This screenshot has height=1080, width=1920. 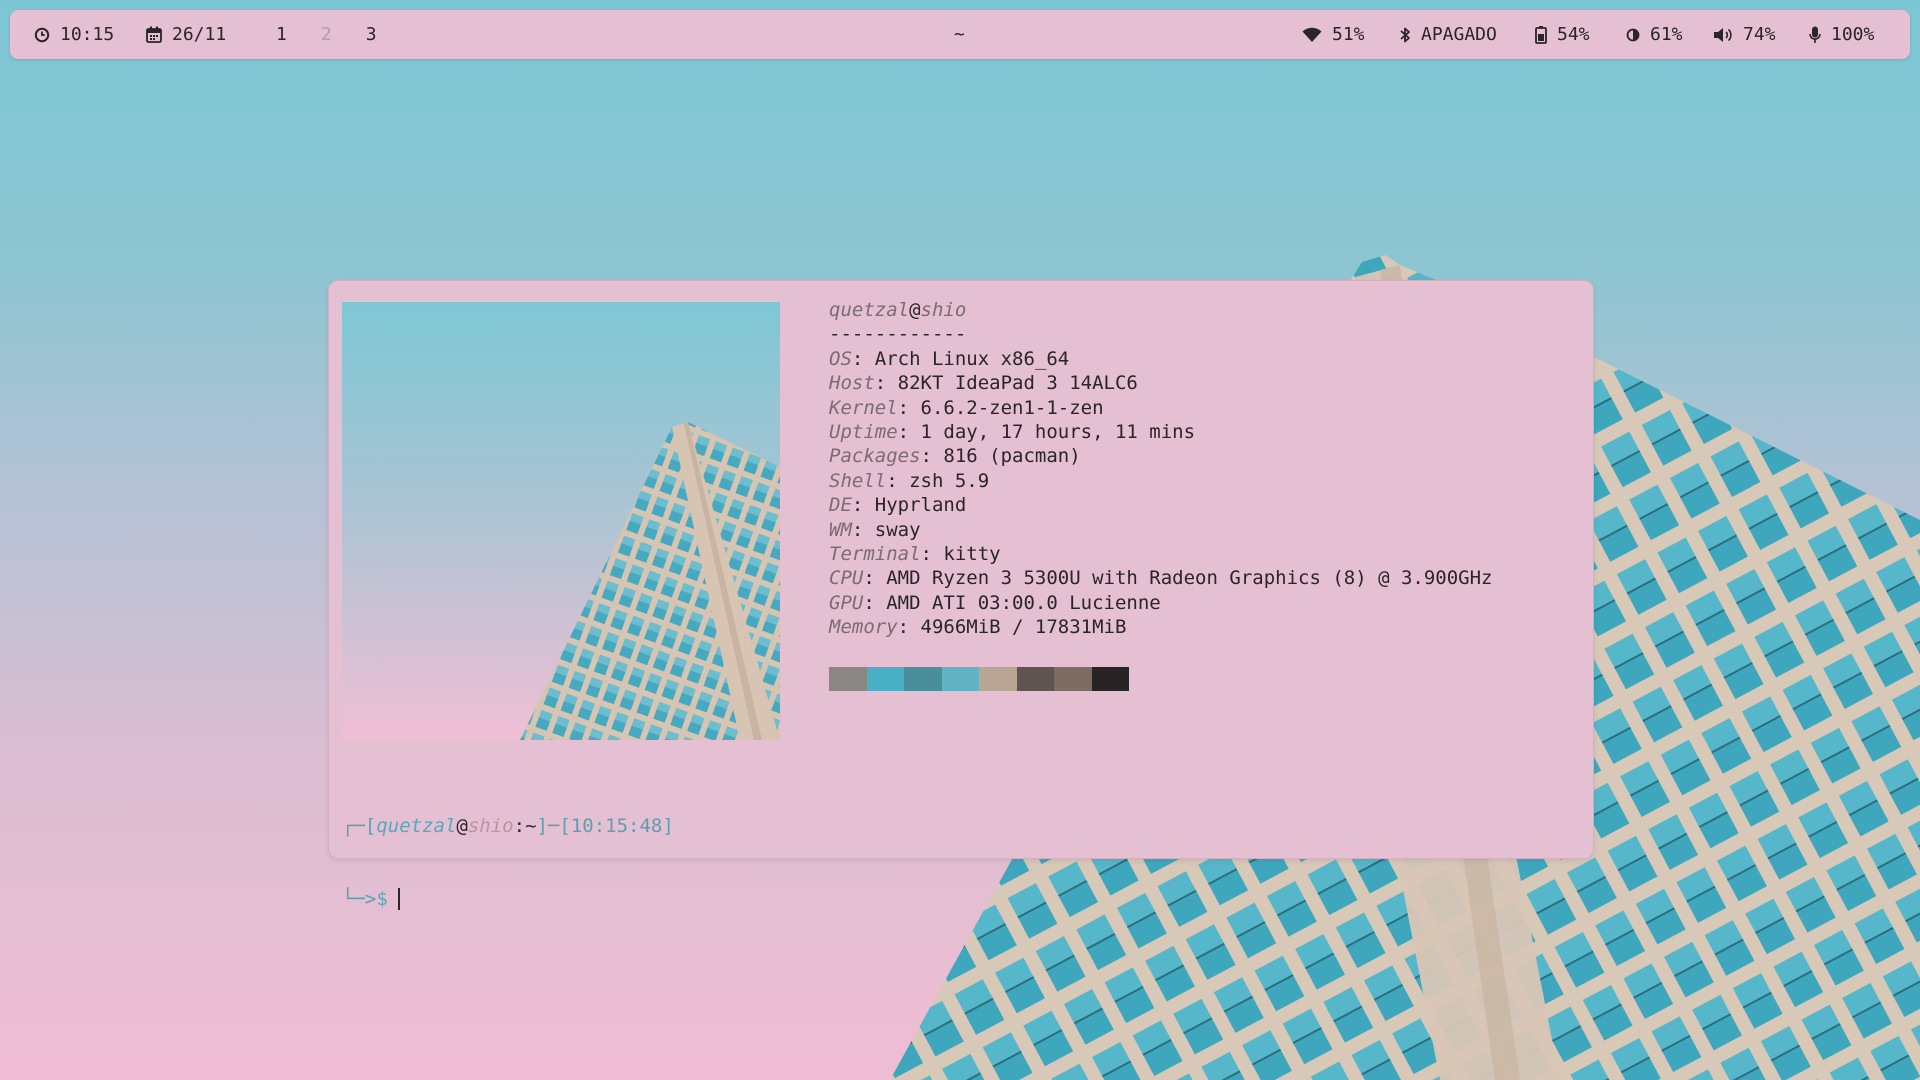 I want to click on prompt-corner: └─>, so click(x=359, y=899).